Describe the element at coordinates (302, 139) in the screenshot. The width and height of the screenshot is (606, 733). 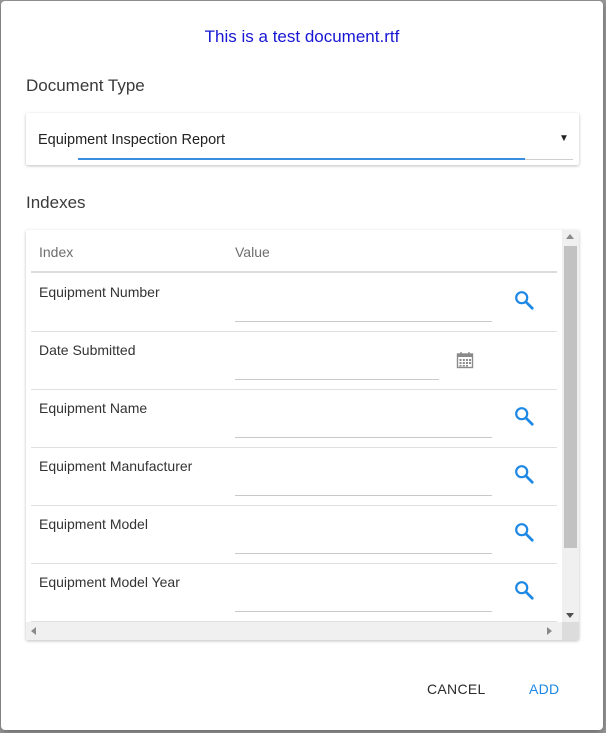
I see `document-type-select: Equipment Inspection Report ▼` at that location.